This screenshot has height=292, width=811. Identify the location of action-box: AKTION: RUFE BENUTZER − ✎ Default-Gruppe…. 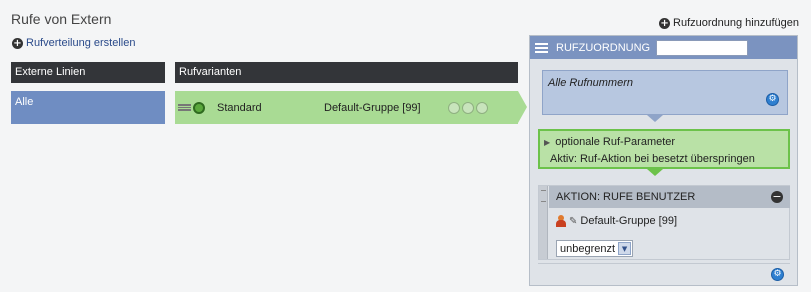
(664, 222).